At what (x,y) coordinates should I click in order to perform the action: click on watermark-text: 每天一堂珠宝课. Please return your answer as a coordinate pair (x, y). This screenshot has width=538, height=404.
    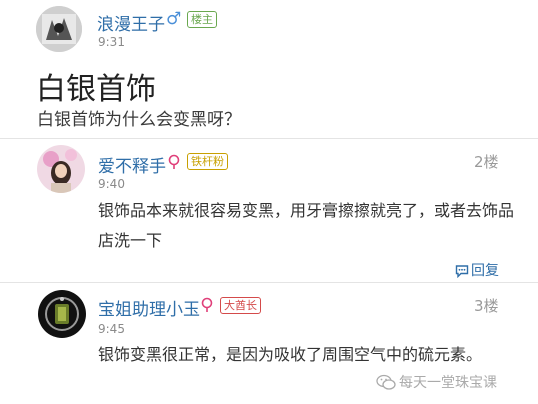
    Looking at the image, I should click on (448, 383).